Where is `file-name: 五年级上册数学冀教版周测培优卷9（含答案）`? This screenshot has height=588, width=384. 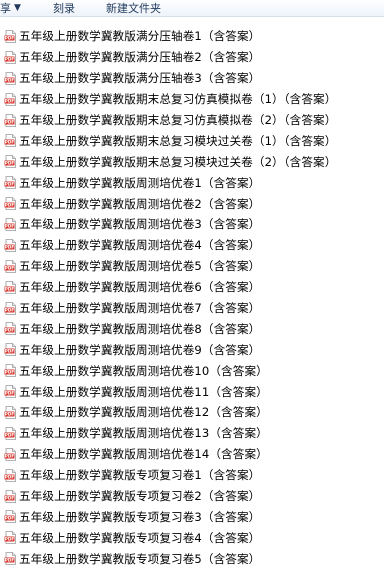 file-name: 五年级上册数学冀教版周测培优卷9（含答案） is located at coordinates (140, 349).